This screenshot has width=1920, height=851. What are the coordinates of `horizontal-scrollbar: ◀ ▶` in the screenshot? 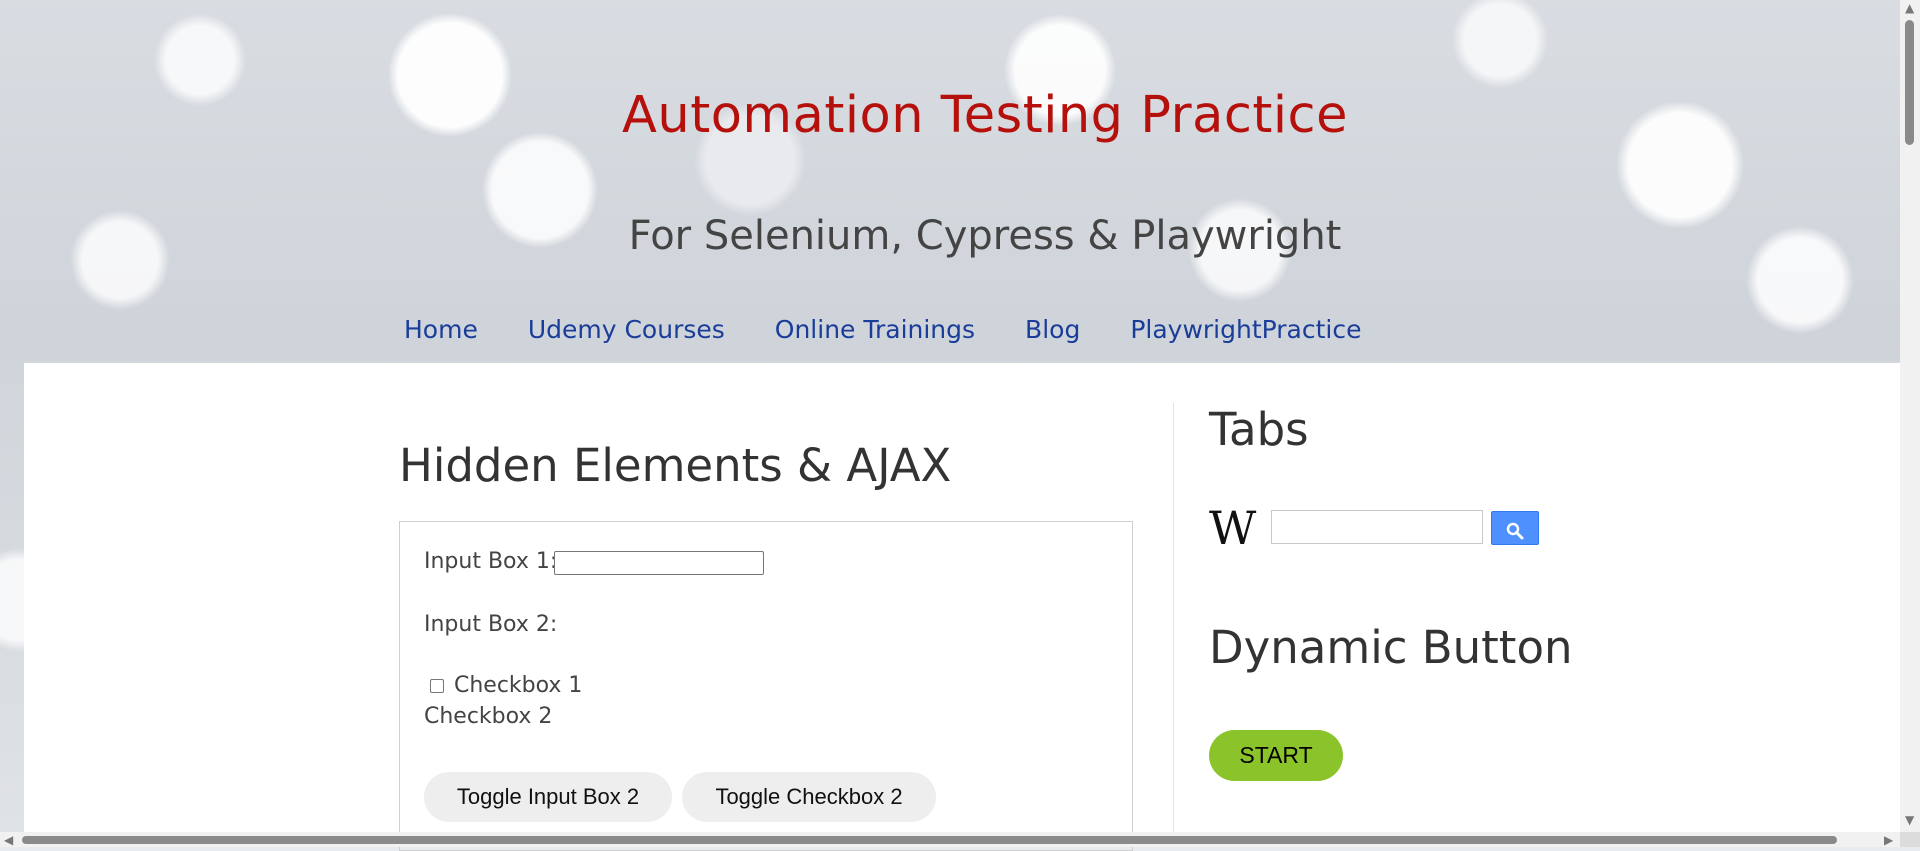 It's located at (950, 839).